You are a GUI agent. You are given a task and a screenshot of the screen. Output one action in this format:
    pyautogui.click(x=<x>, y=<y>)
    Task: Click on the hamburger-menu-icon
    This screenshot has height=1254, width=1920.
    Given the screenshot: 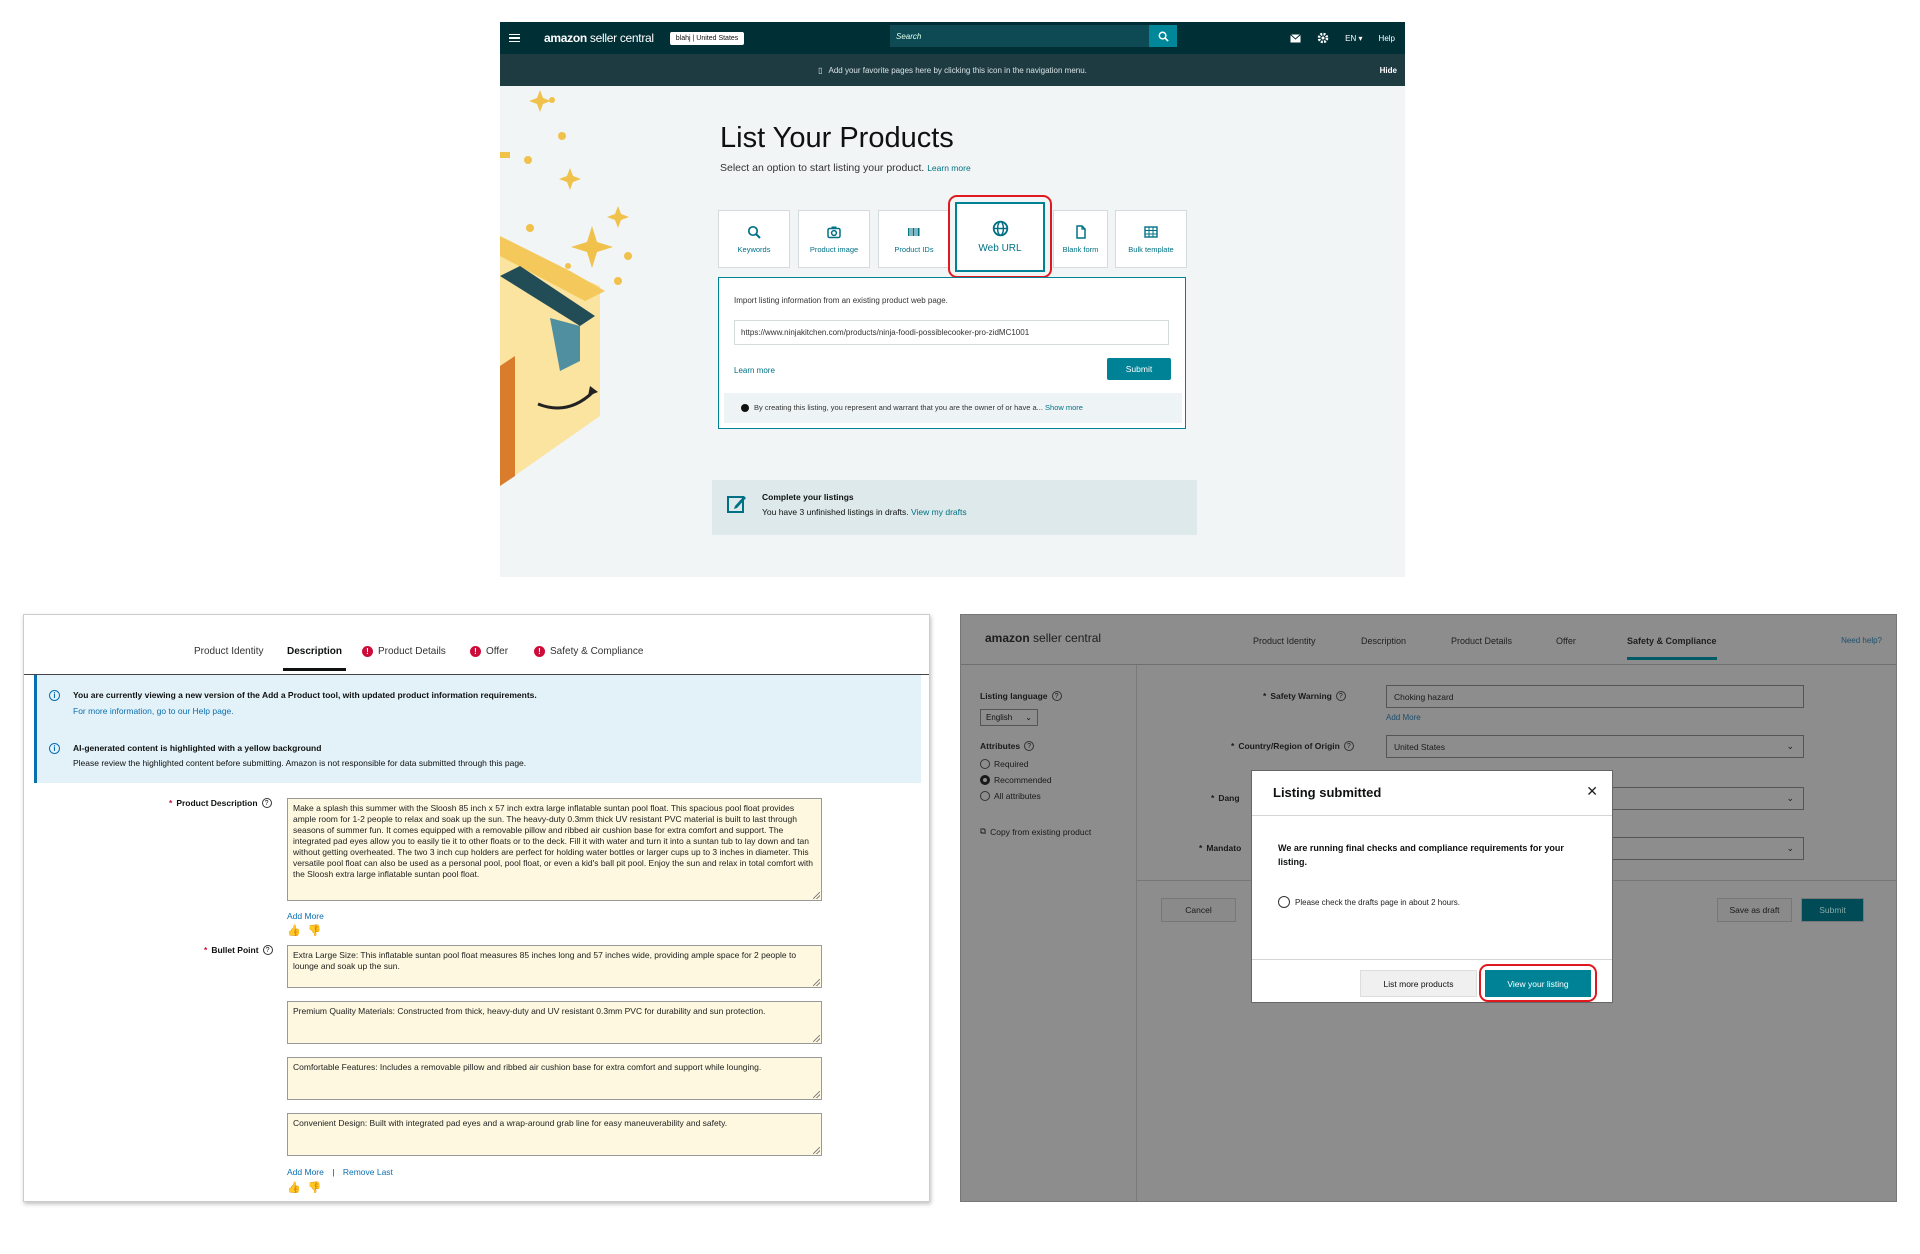 What is the action you would take?
    pyautogui.click(x=514, y=38)
    